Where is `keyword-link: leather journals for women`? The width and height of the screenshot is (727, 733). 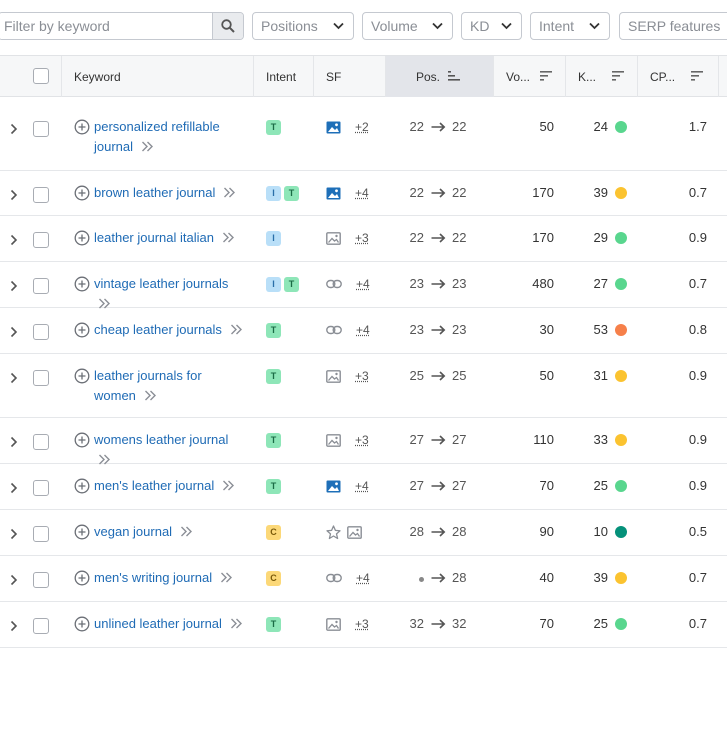
keyword-link: leather journals for women is located at coordinates (159, 386).